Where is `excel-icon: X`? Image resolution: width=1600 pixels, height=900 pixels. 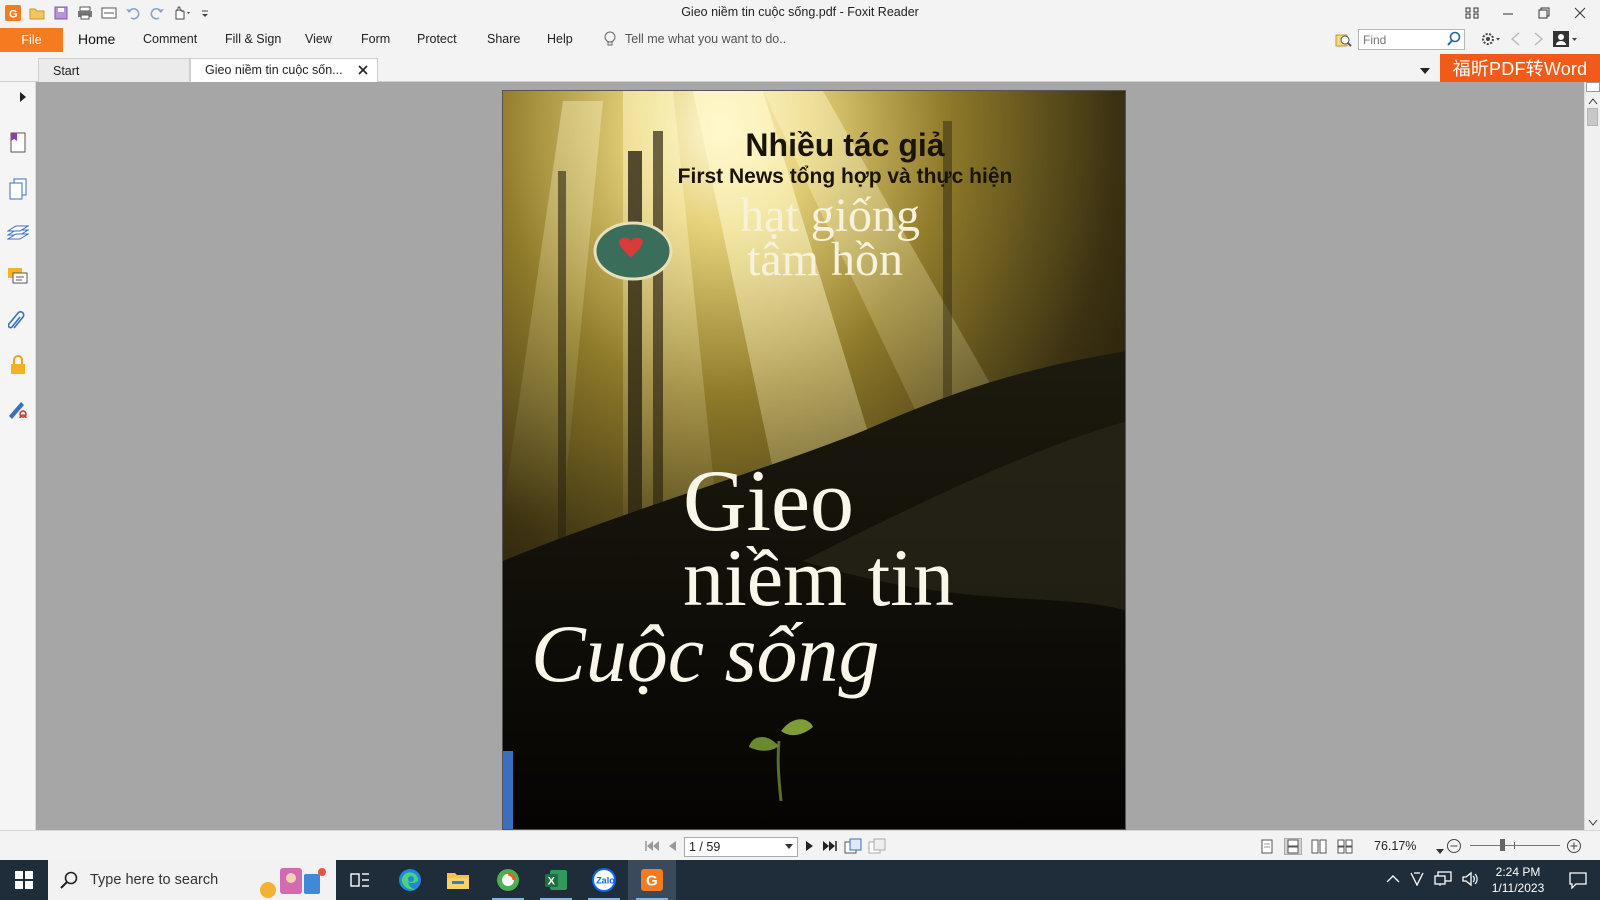
excel-icon: X is located at coordinates (556, 880).